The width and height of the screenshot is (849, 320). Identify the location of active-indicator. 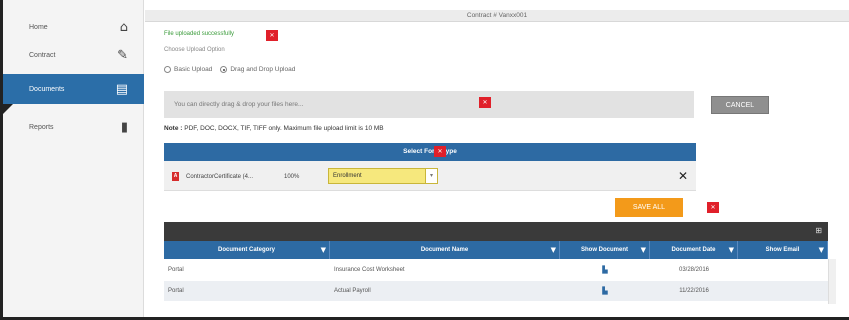
(8, 109).